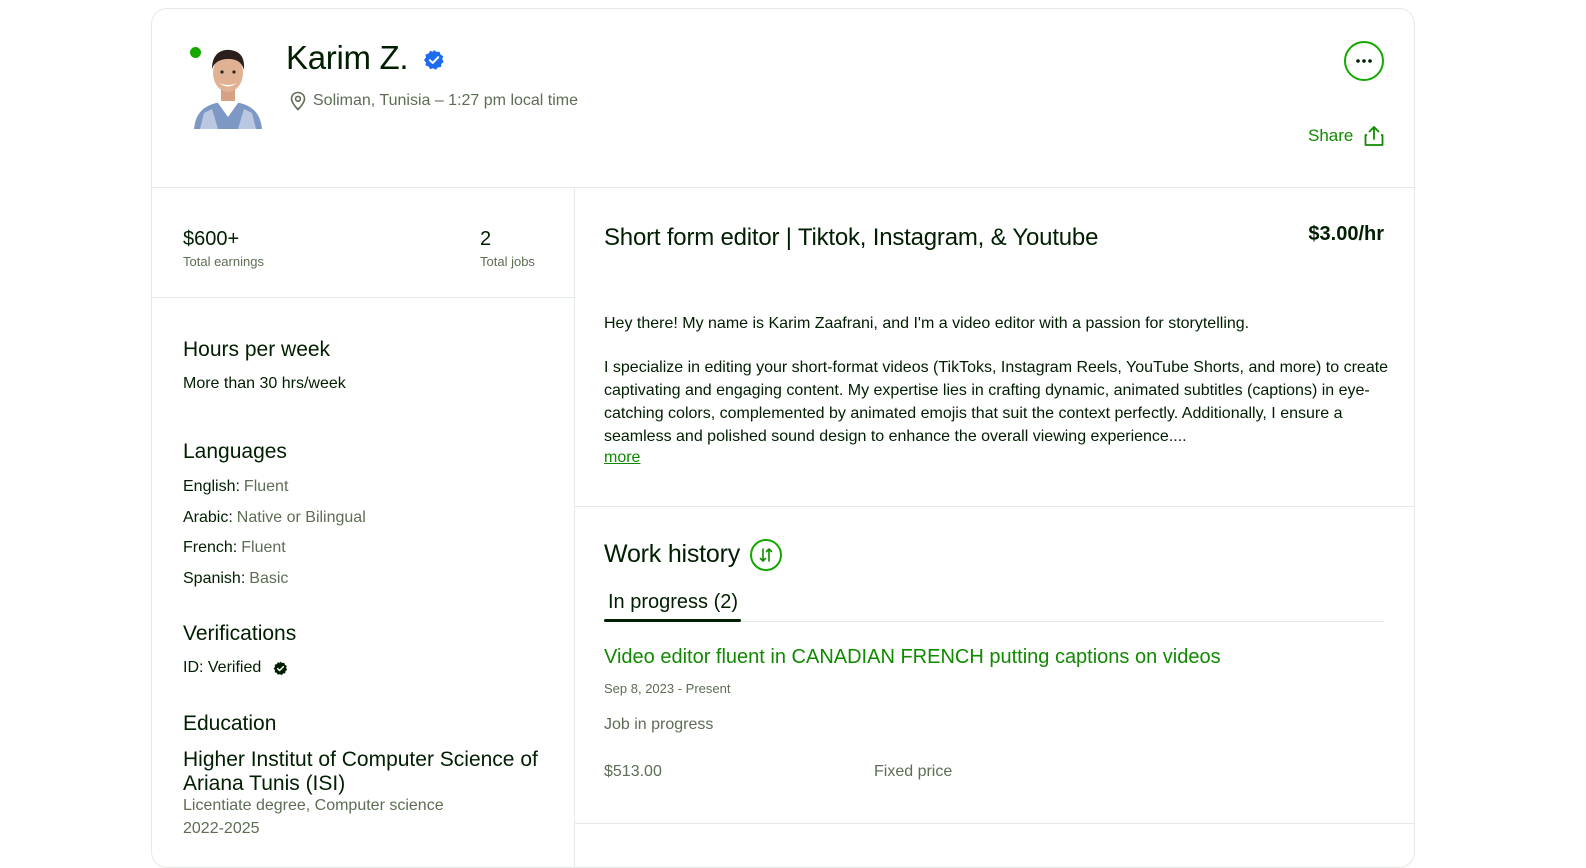 The image size is (1586, 868). I want to click on share-button: Share, so click(1346, 136).